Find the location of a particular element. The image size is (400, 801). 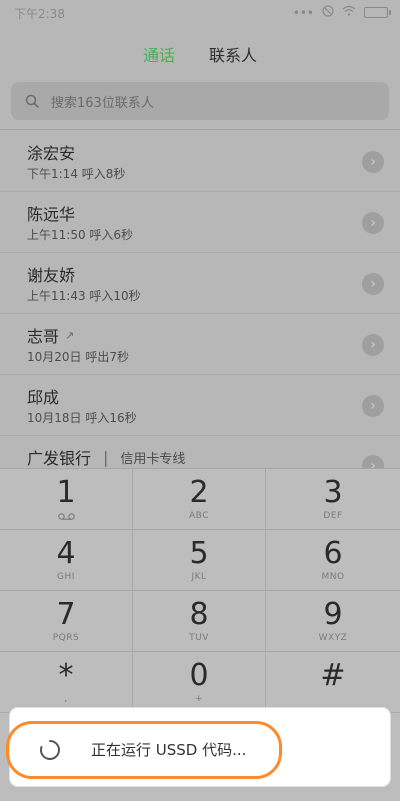

call-meta: 上午11:43 呼入10秒 is located at coordinates (84, 296).